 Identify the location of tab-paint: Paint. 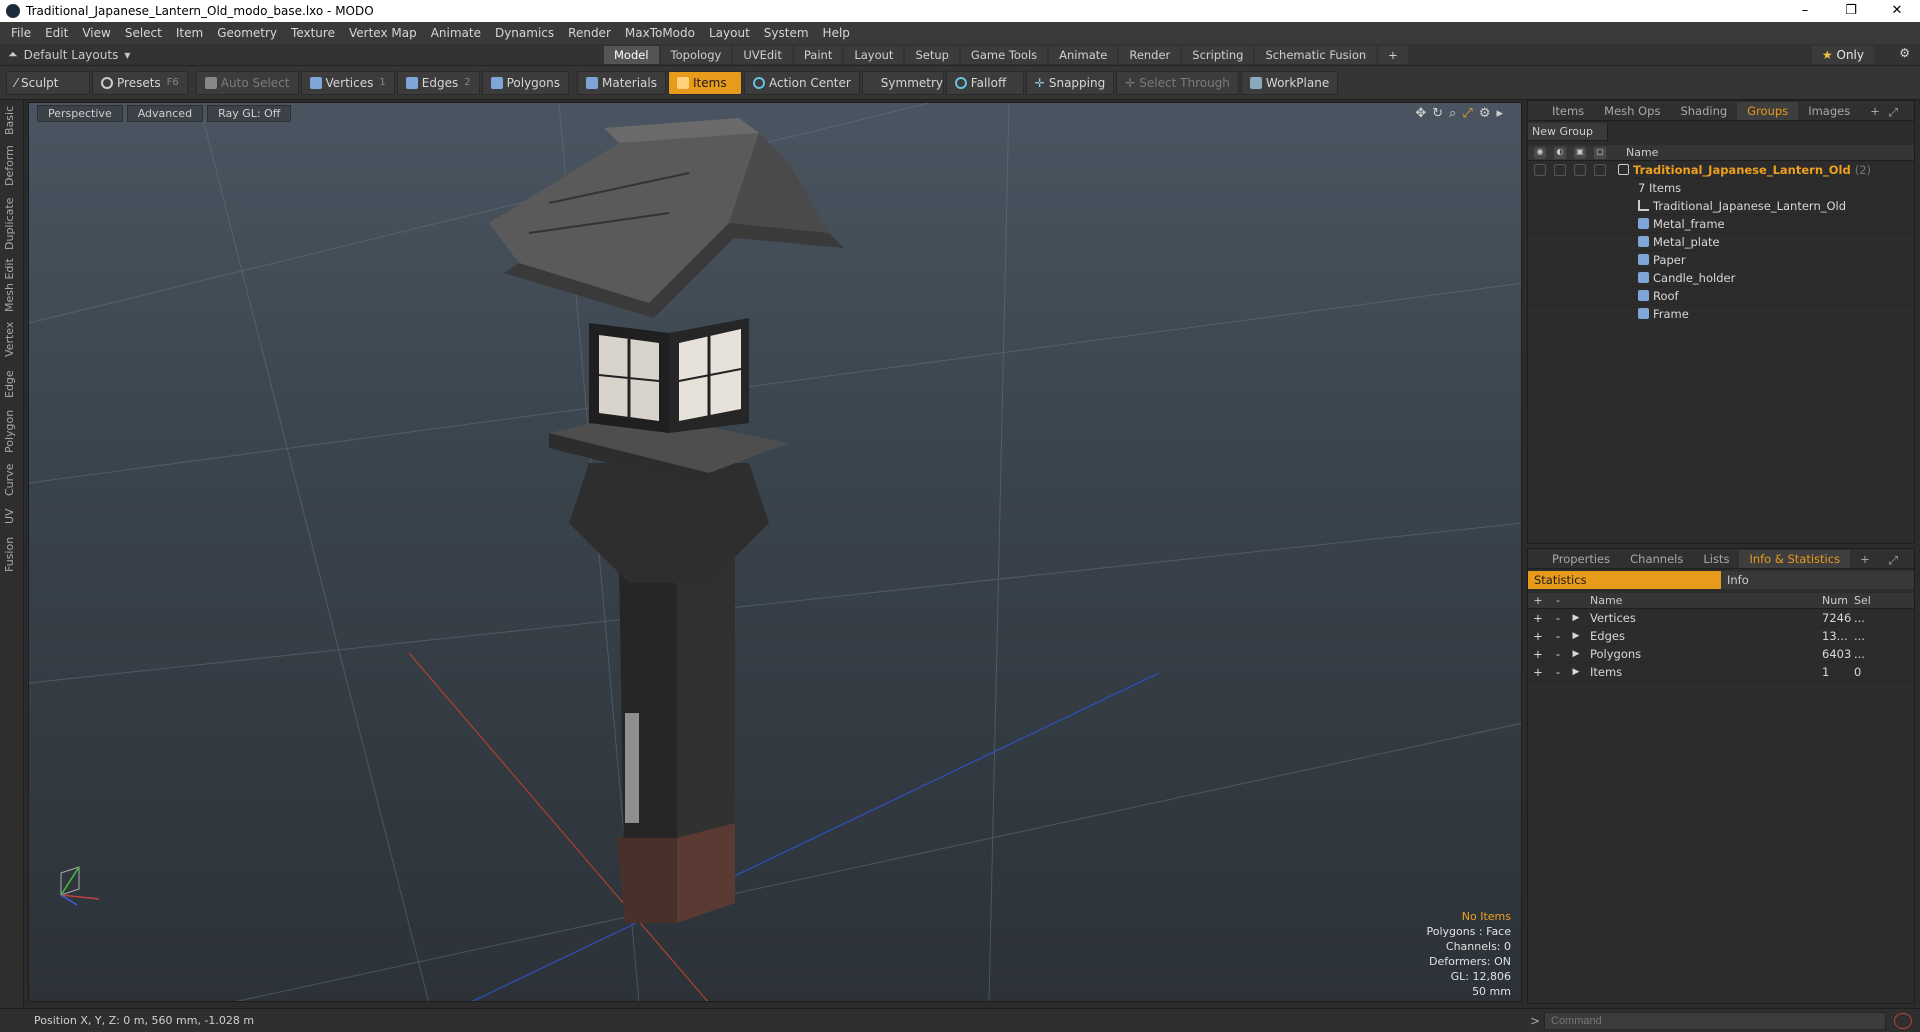
(818, 55).